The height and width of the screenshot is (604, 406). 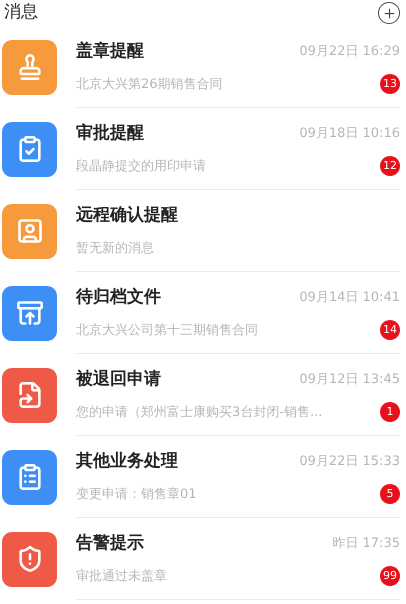 I want to click on add-icon, so click(x=389, y=13).